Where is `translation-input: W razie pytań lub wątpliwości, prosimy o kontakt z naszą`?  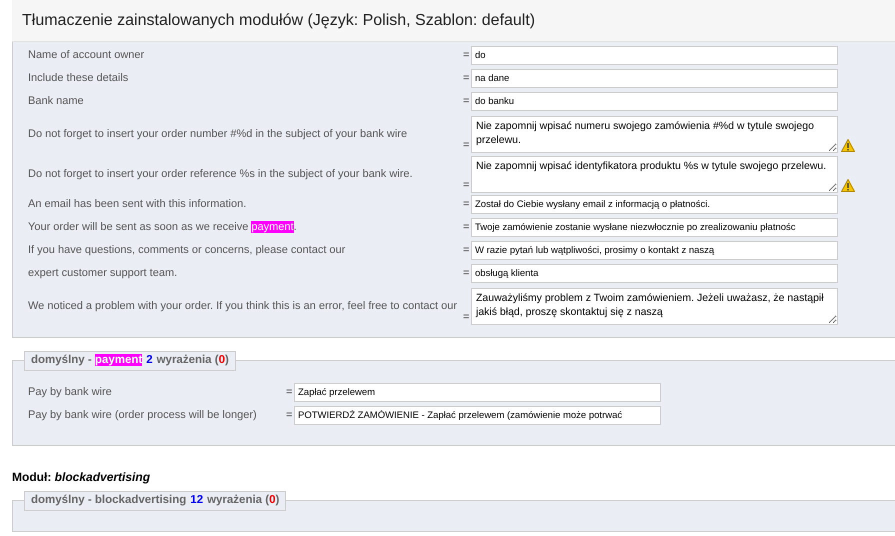
translation-input: W razie pytań lub wątpliwości, prosimy o kontakt z naszą is located at coordinates (654, 250).